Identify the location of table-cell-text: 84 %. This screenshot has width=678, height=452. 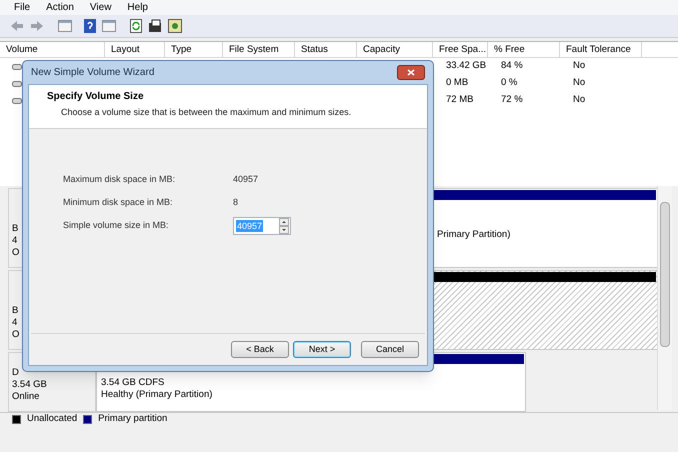
(512, 66).